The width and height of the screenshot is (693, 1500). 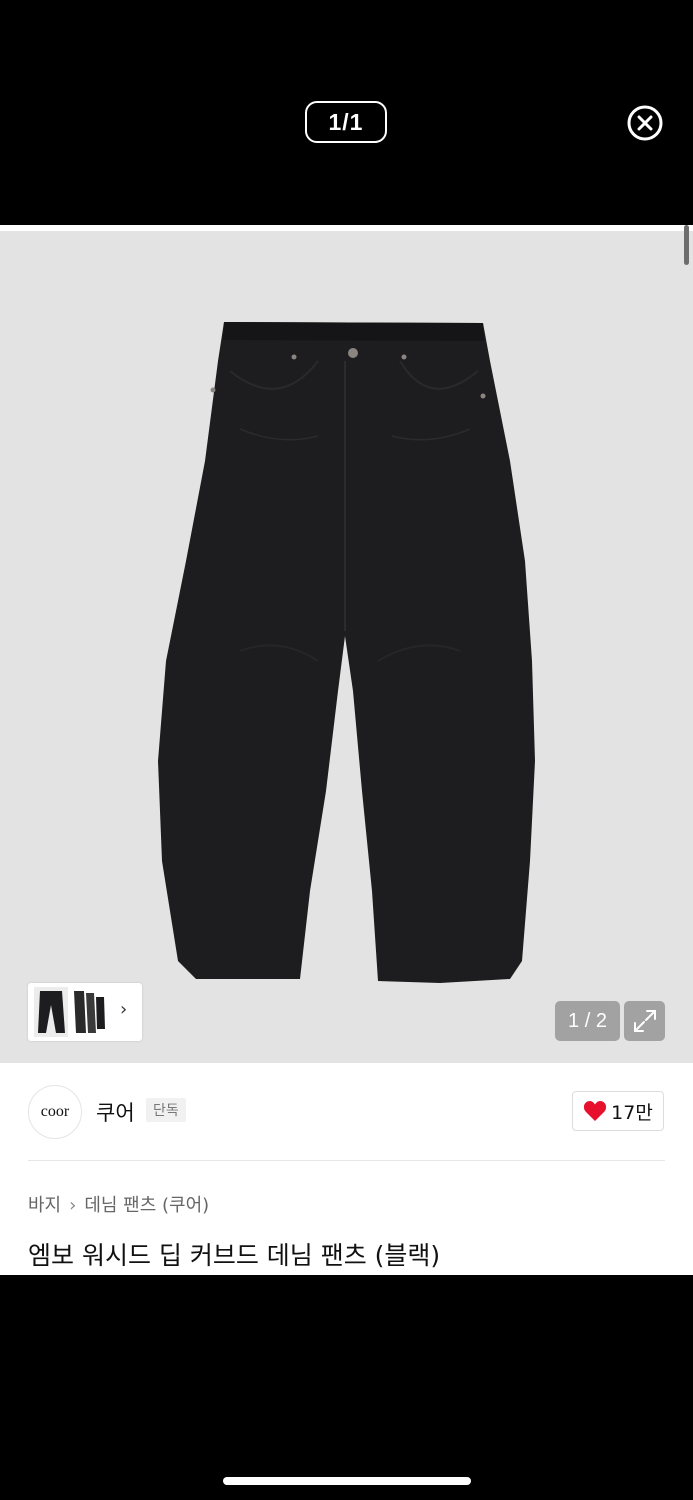 What do you see at coordinates (73, 1012) in the screenshot?
I see `thumbnail-images` at bounding box center [73, 1012].